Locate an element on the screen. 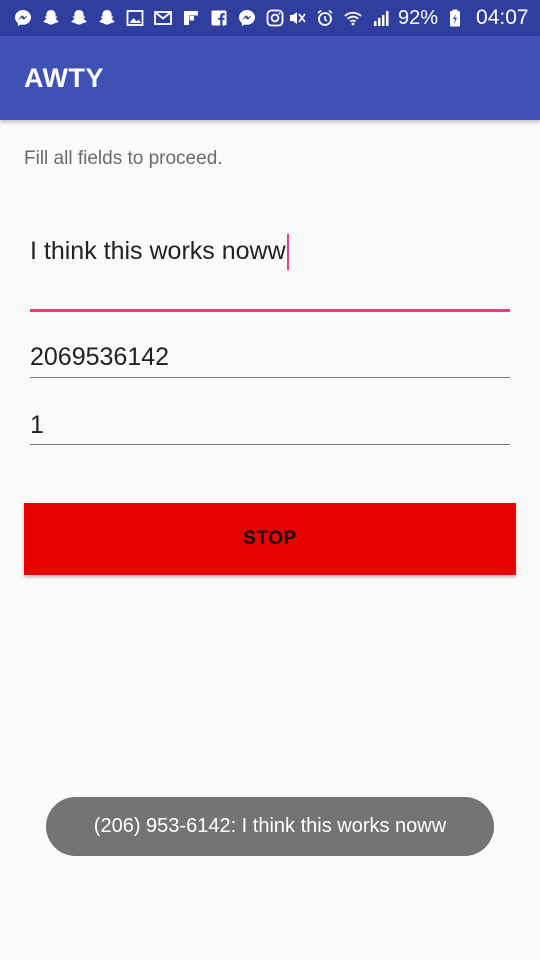 This screenshot has width=540, height=960. minutes-input: 1 is located at coordinates (270, 425).